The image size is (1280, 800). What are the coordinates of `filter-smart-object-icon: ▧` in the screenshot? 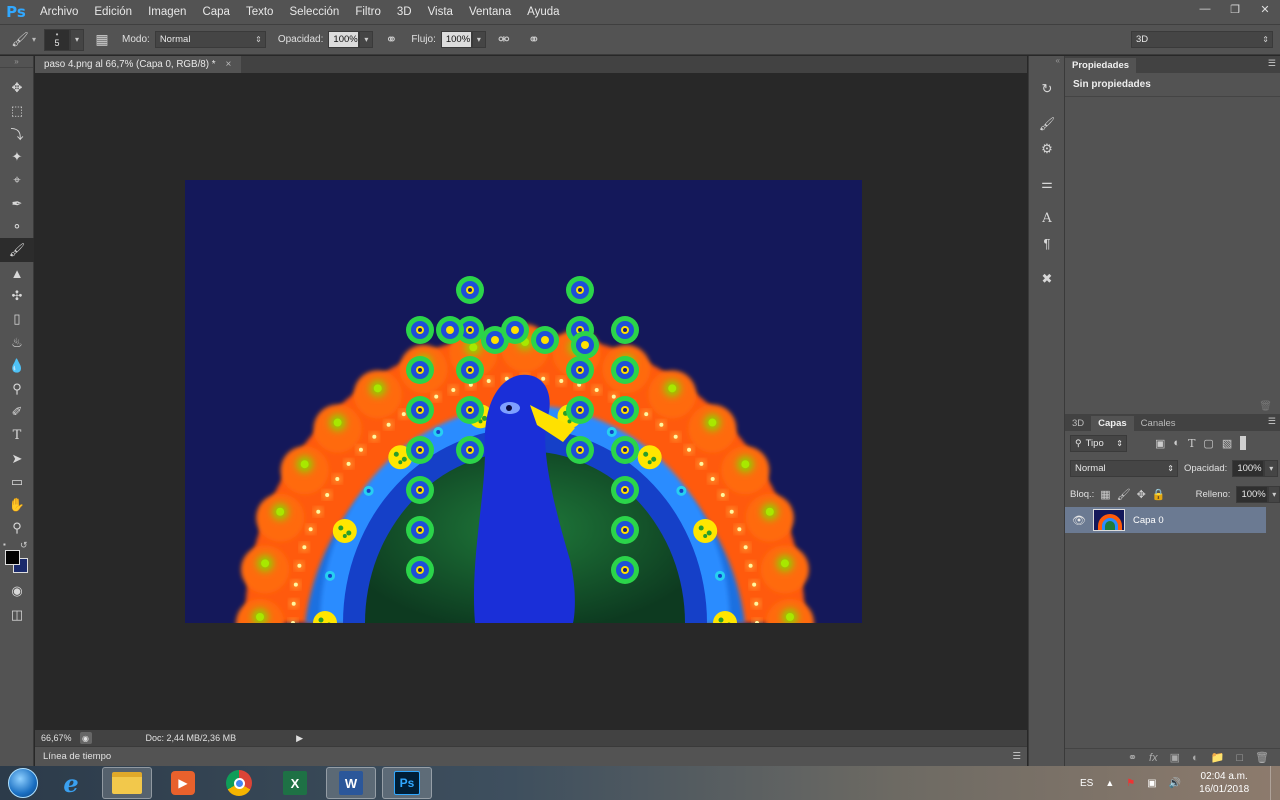 It's located at (1227, 443).